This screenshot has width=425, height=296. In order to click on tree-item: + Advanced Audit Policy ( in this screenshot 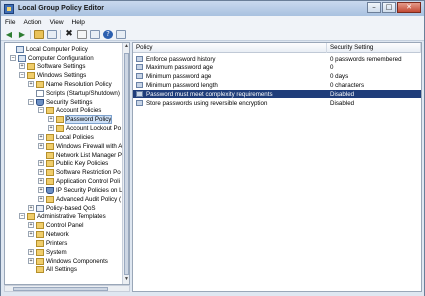, I will do `click(79, 199)`.